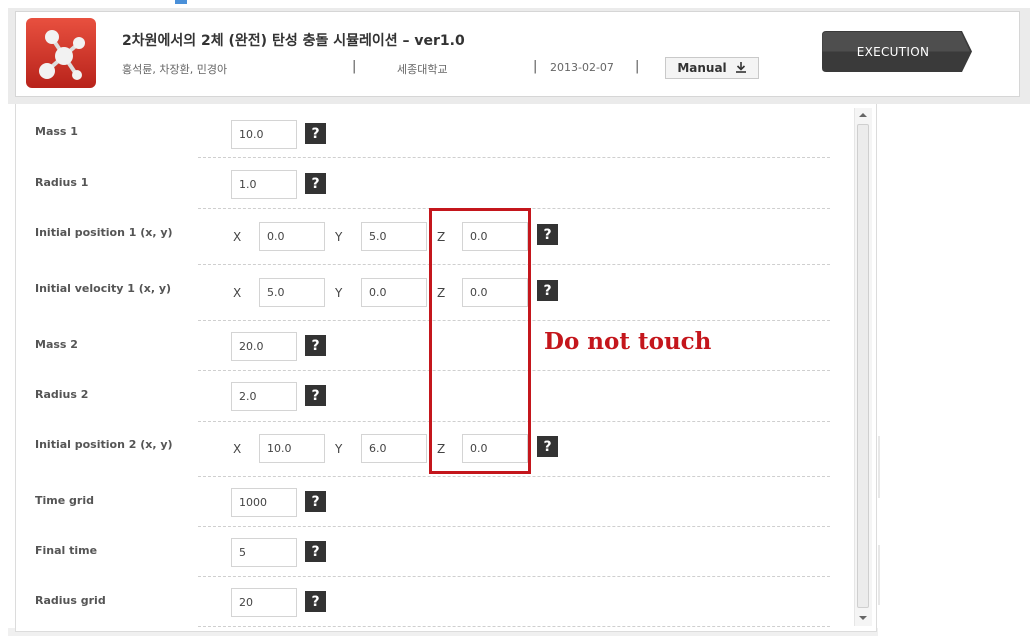 The width and height of the screenshot is (1035, 644). Describe the element at coordinates (104, 232) in the screenshot. I see `row-label-initial-position-1: Initial position 1 (x, y)` at that location.